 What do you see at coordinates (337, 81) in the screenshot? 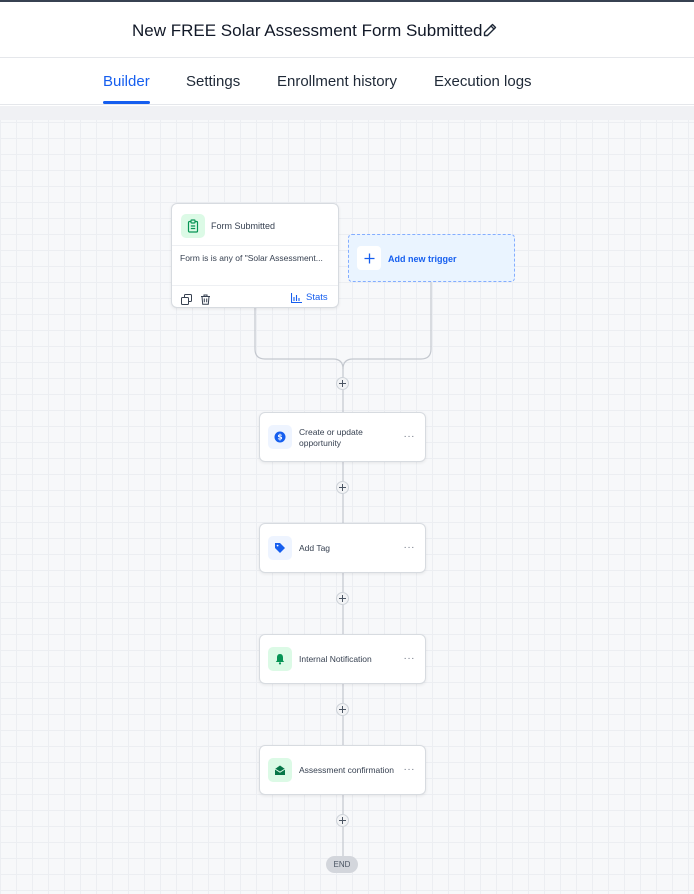
I see `tab-enrollment-history: Enrollment history` at bounding box center [337, 81].